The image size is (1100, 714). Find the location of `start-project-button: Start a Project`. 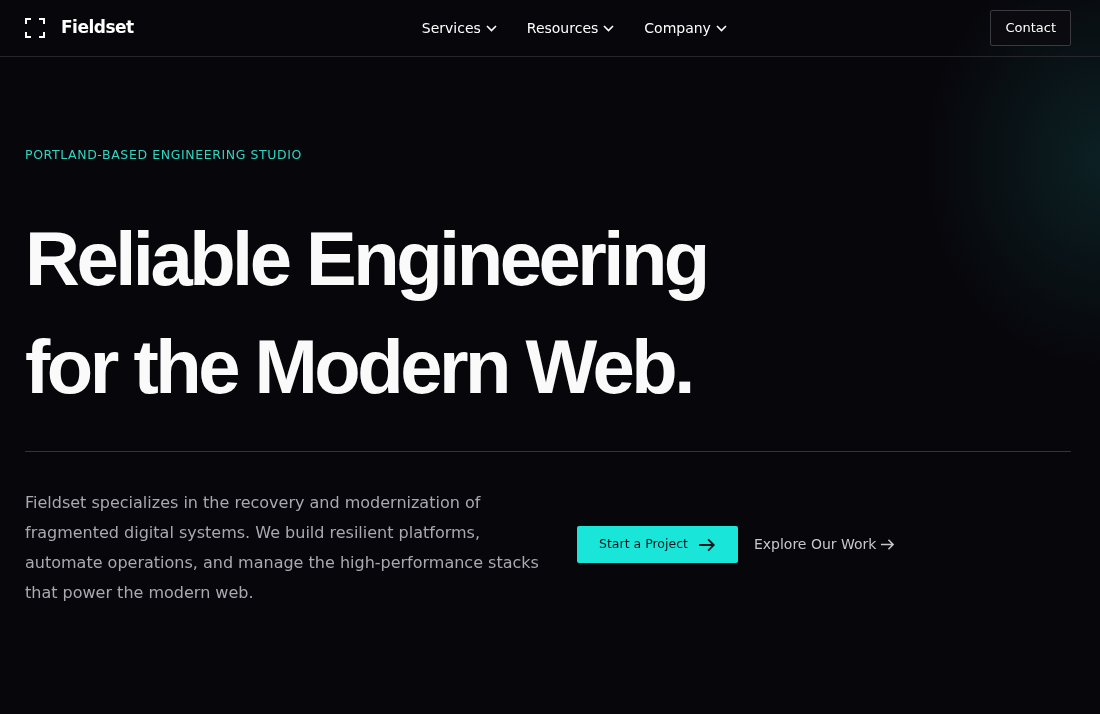

start-project-button: Start a Project is located at coordinates (657, 545).